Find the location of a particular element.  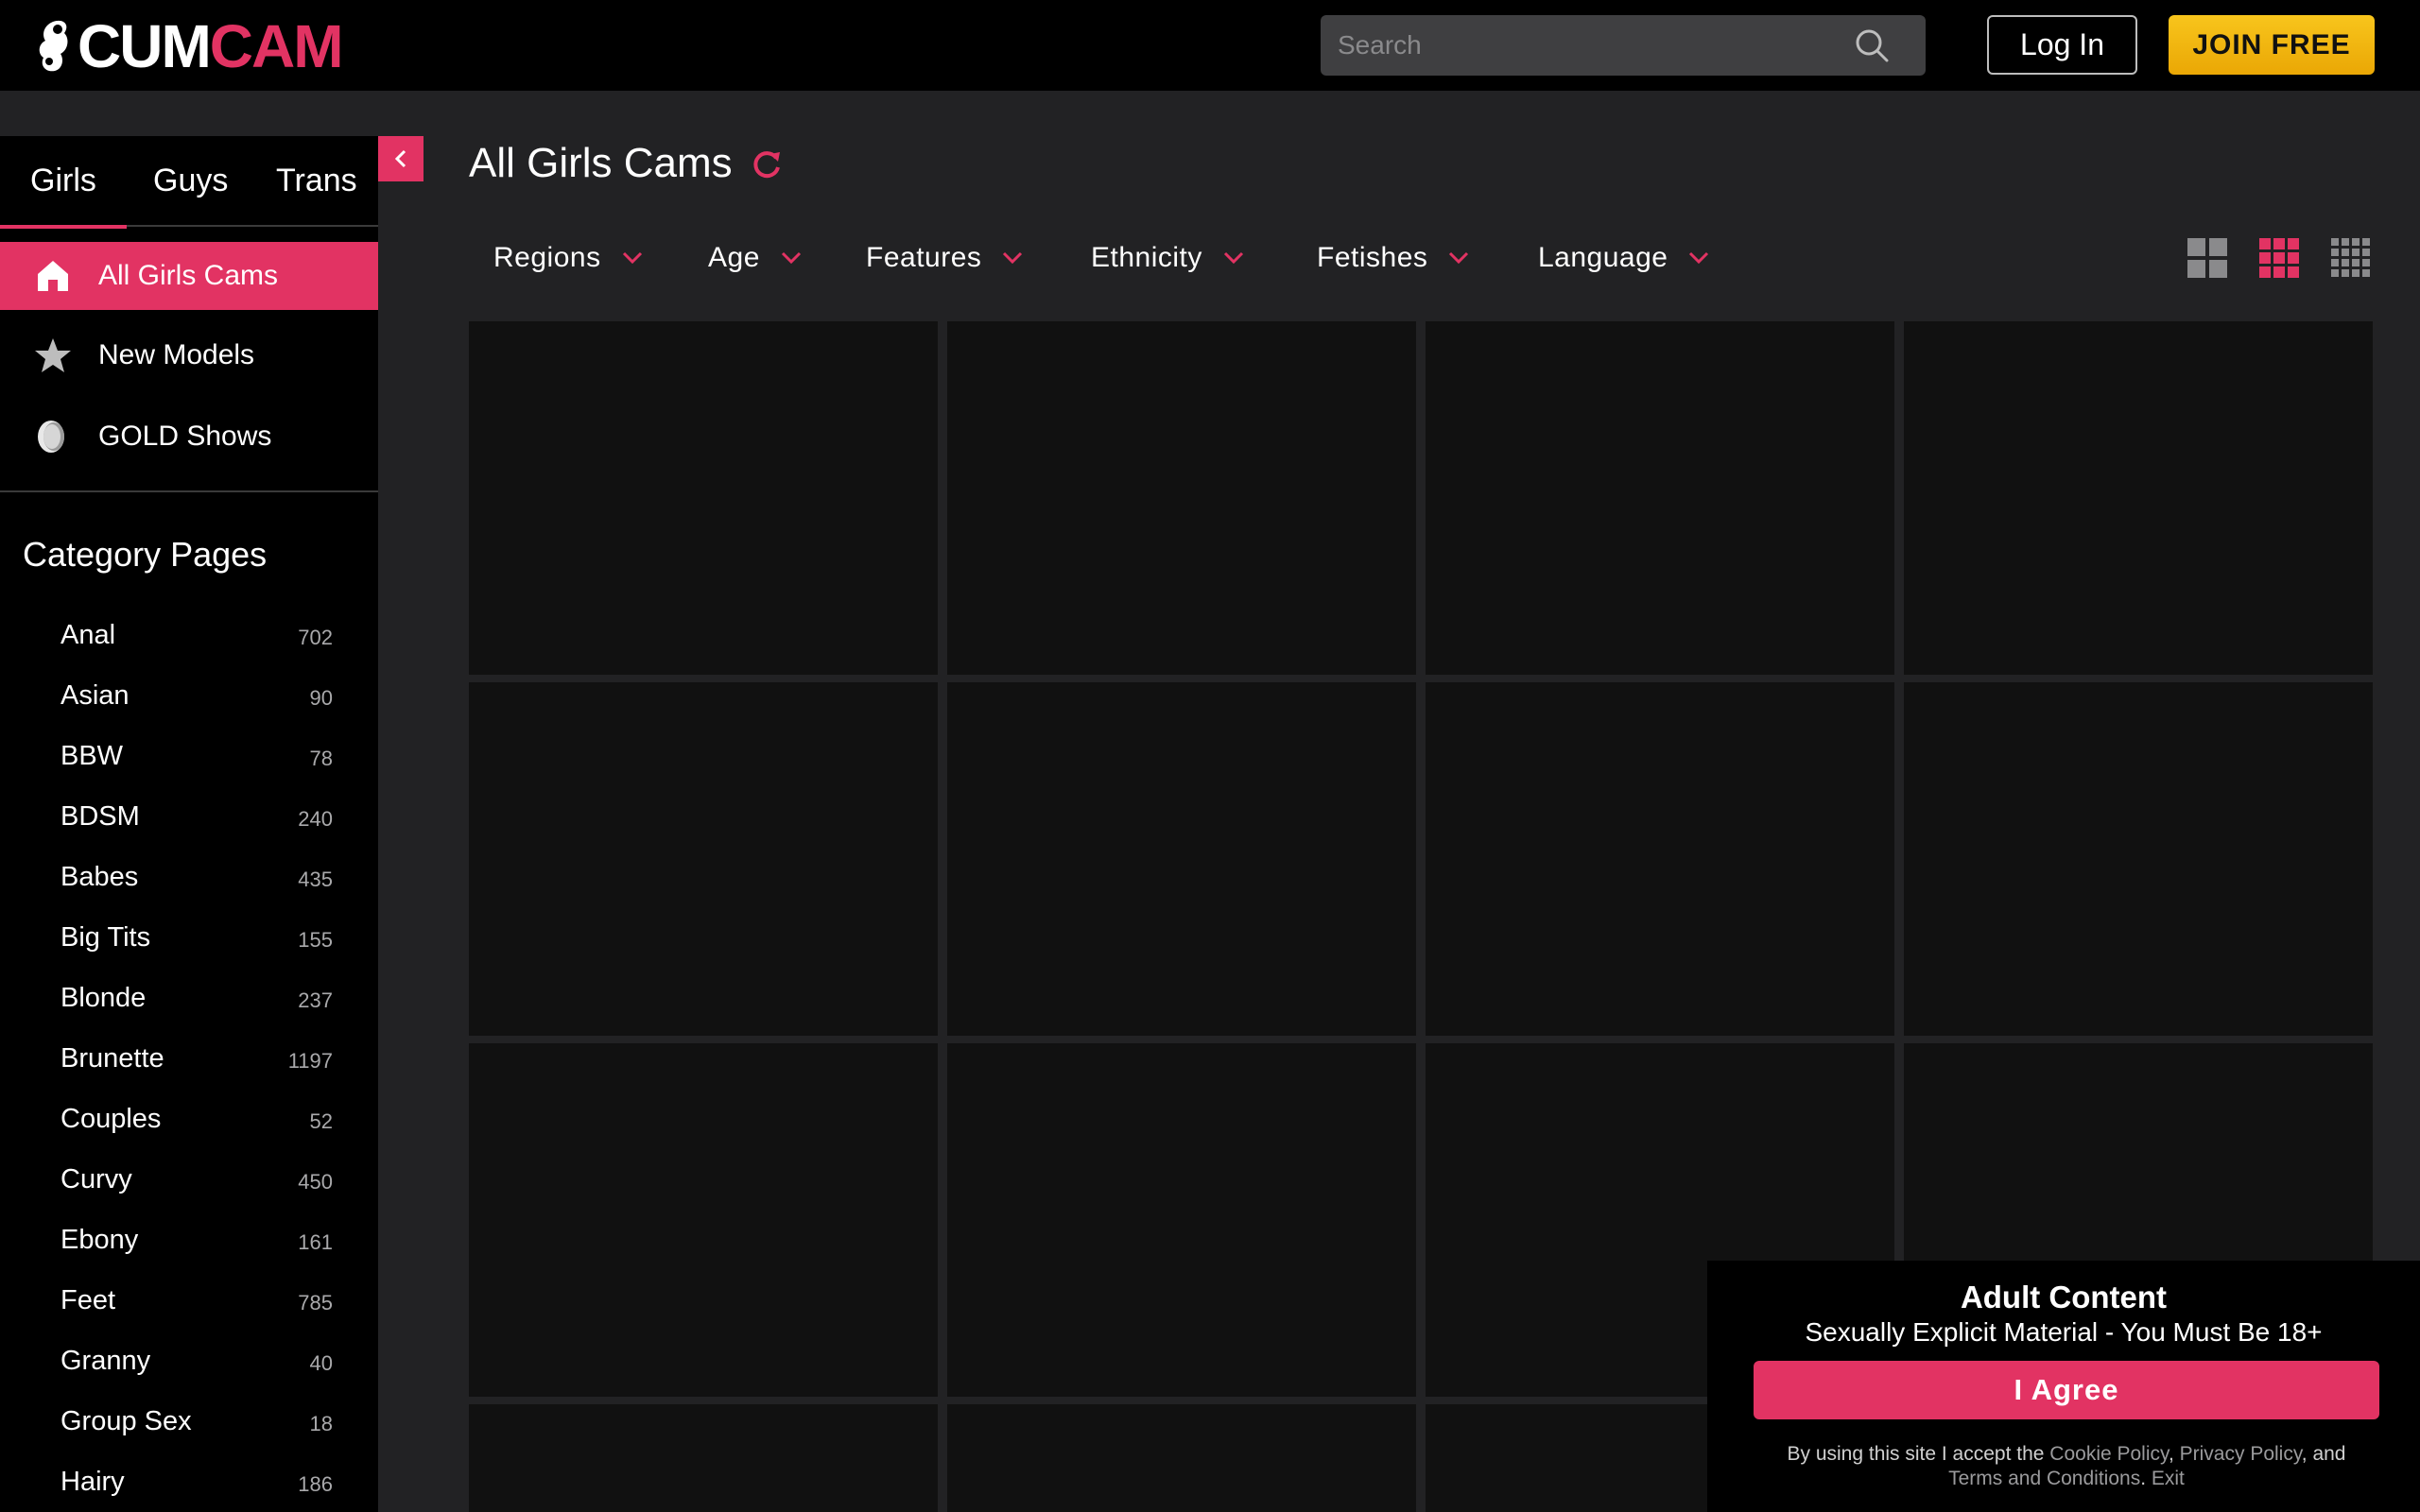

medium-grid-icon is located at coordinates (2279, 258).